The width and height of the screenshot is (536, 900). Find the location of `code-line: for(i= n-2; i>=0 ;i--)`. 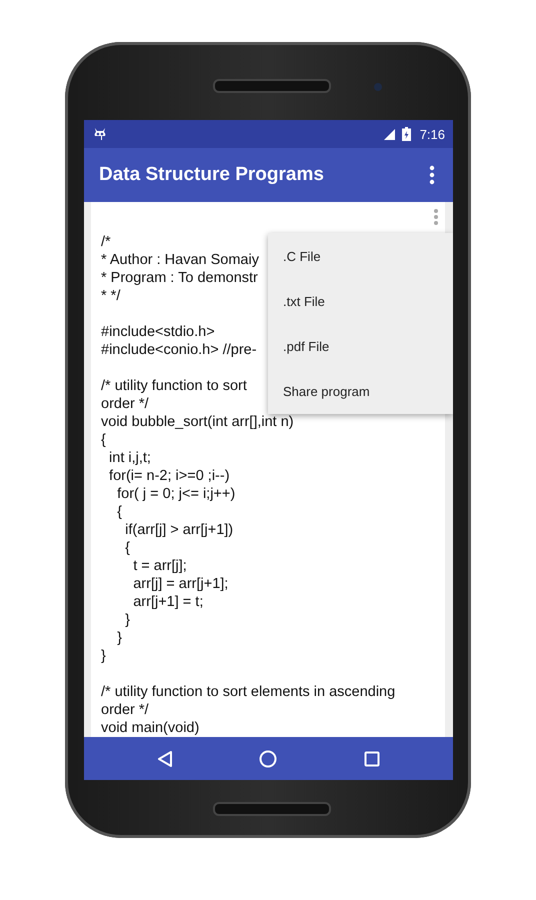

code-line: for(i= n-2; i>=0 ;i--) is located at coordinates (169, 476).